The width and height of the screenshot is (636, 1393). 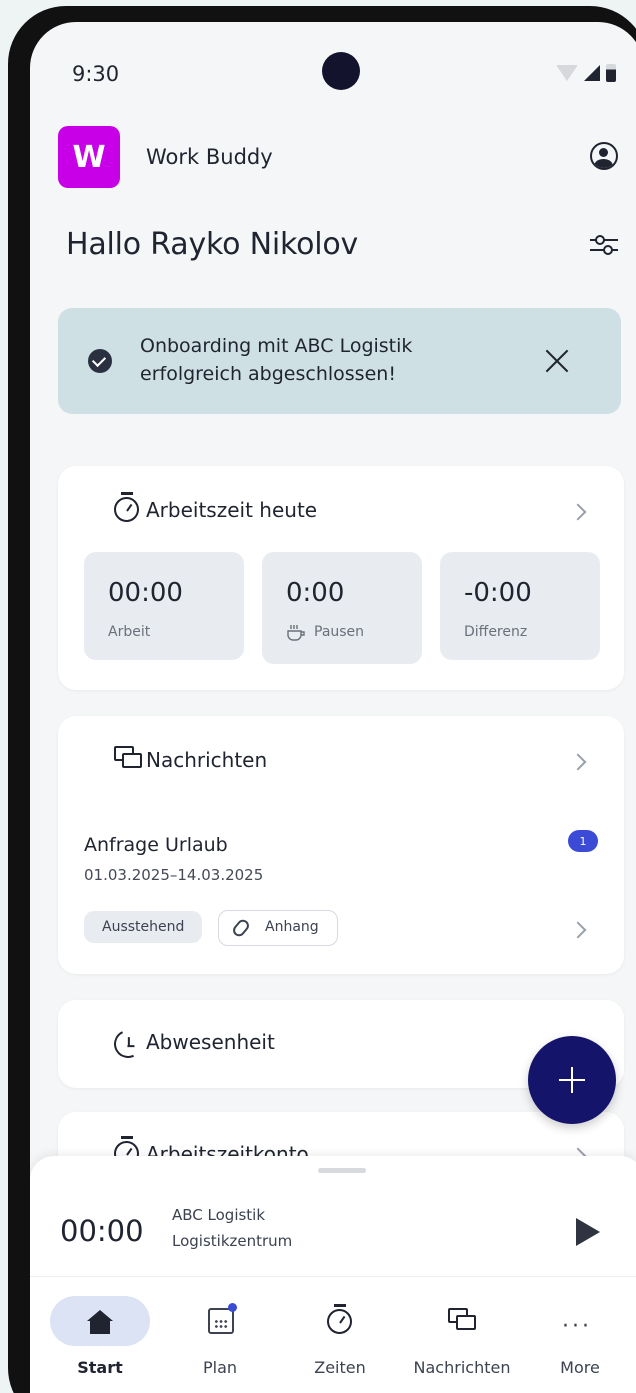 I want to click on nav-item-zeiten: Zeiten, so click(x=340, y=1338).